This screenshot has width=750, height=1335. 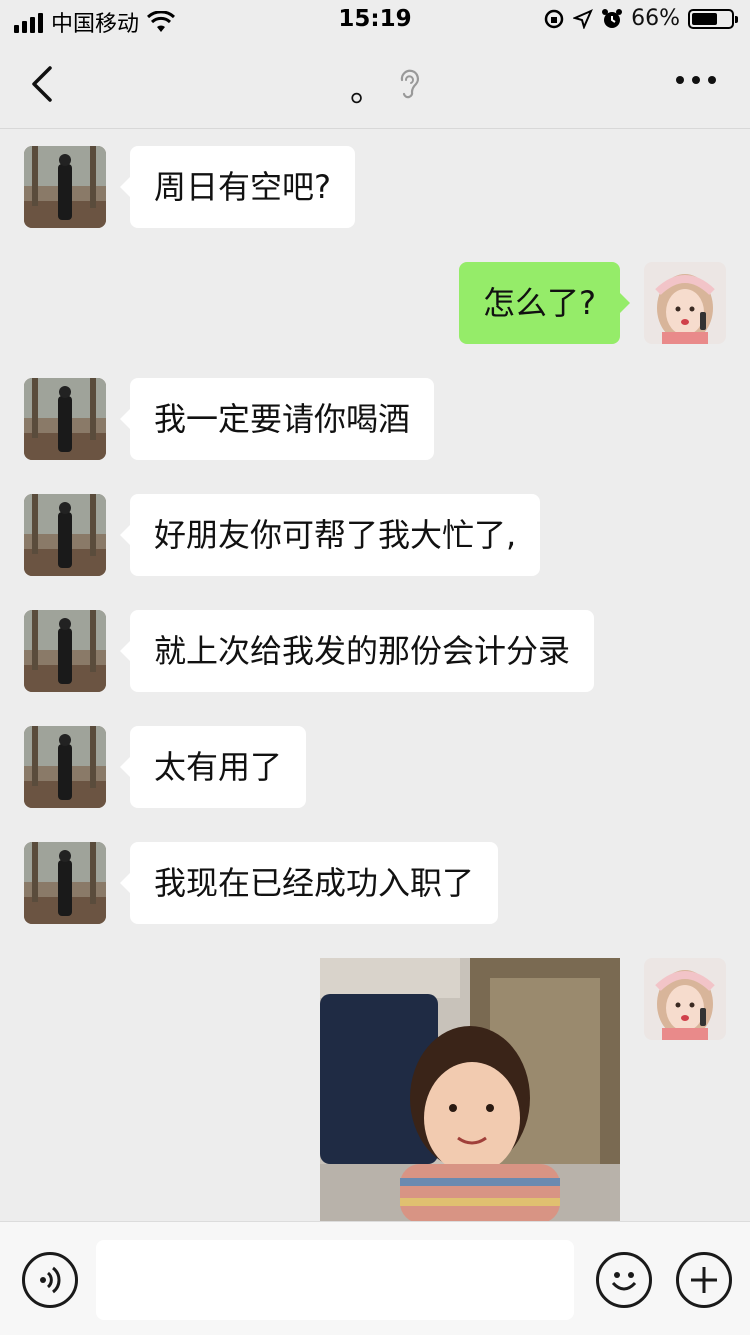 I want to click on chevron-left-icon, so click(x=44, y=84).